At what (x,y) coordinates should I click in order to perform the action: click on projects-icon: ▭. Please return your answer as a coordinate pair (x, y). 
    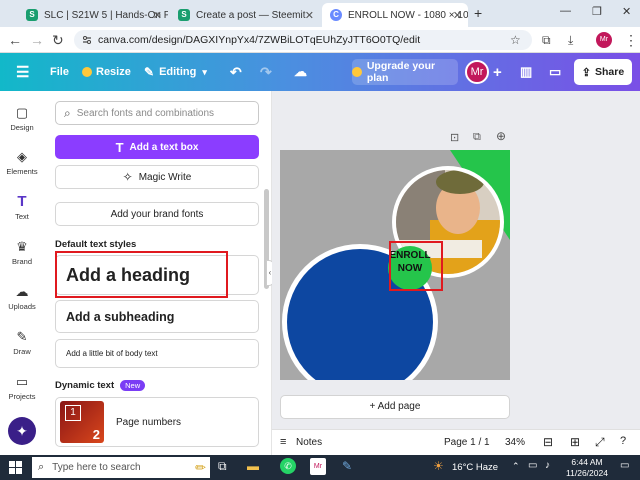
    Looking at the image, I should click on (22, 381).